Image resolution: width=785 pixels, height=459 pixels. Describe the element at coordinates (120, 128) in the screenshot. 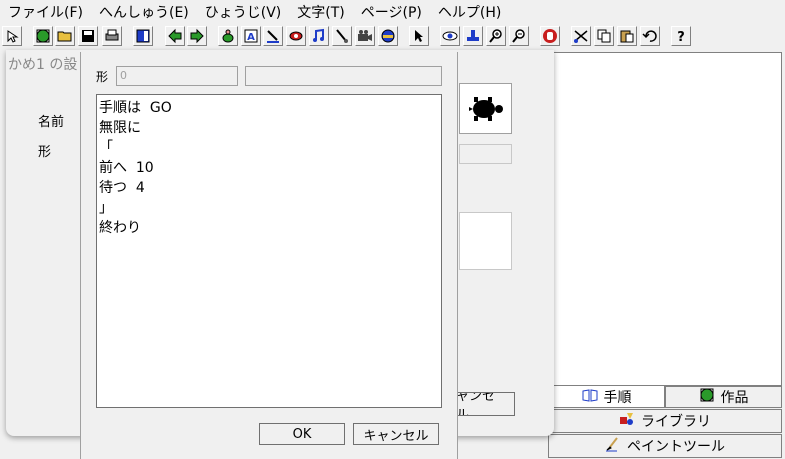

I see `code-line: 無限に` at that location.